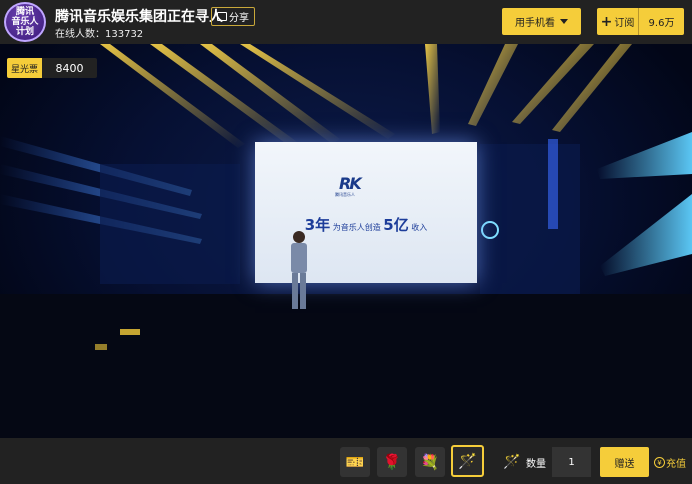  Describe the element at coordinates (564, 21) in the screenshot. I see `caret-down-icon` at that location.